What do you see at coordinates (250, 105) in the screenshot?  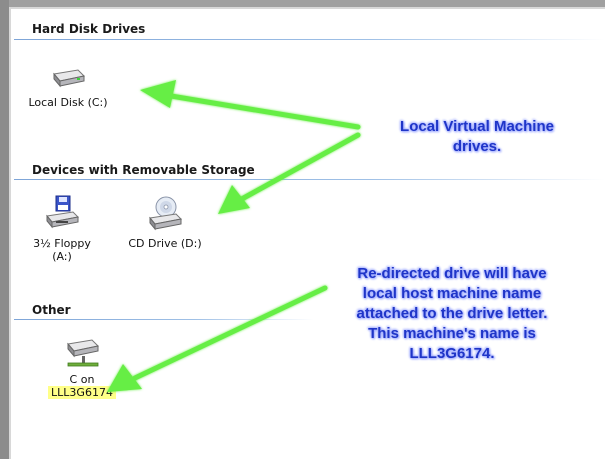 I see `arrow-to-local-disk` at bounding box center [250, 105].